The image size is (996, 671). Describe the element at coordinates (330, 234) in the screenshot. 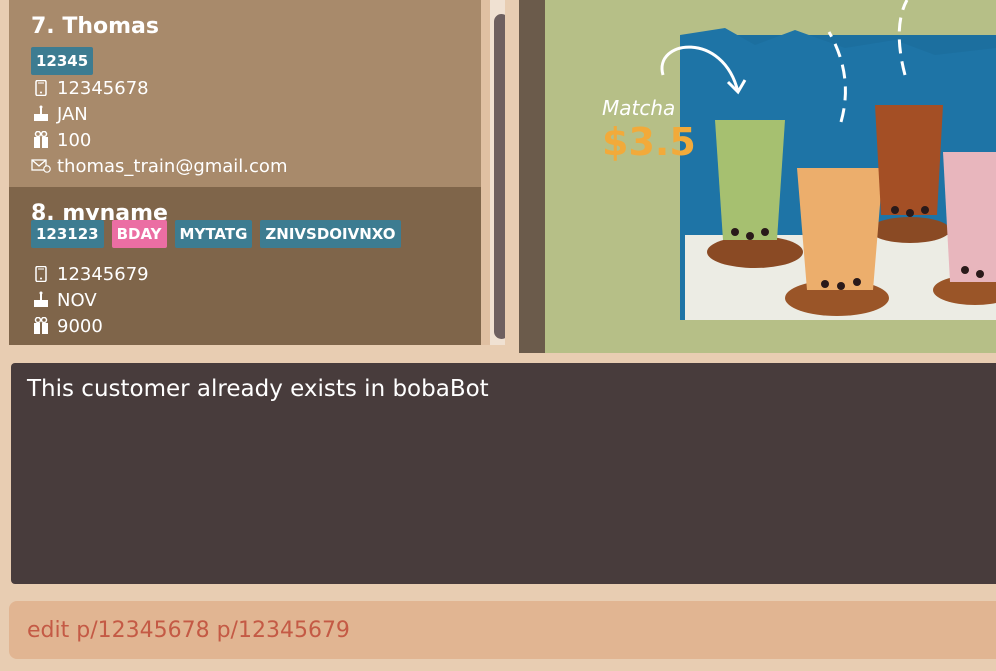

I see `tag: ZNIVSDOIVNXO` at that location.